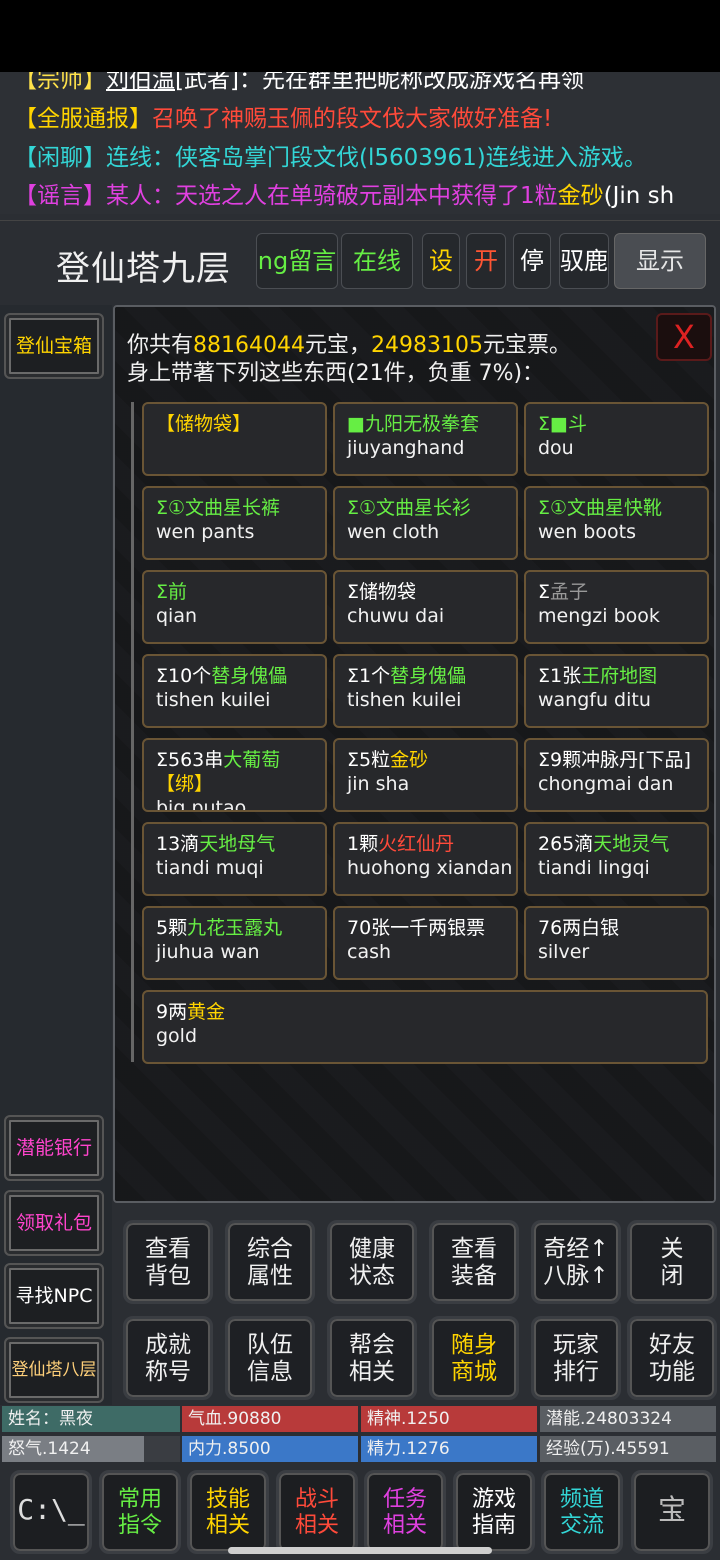 This screenshot has width=720, height=1560. Describe the element at coordinates (404, 1499) in the screenshot. I see `nav-label: 任务` at that location.